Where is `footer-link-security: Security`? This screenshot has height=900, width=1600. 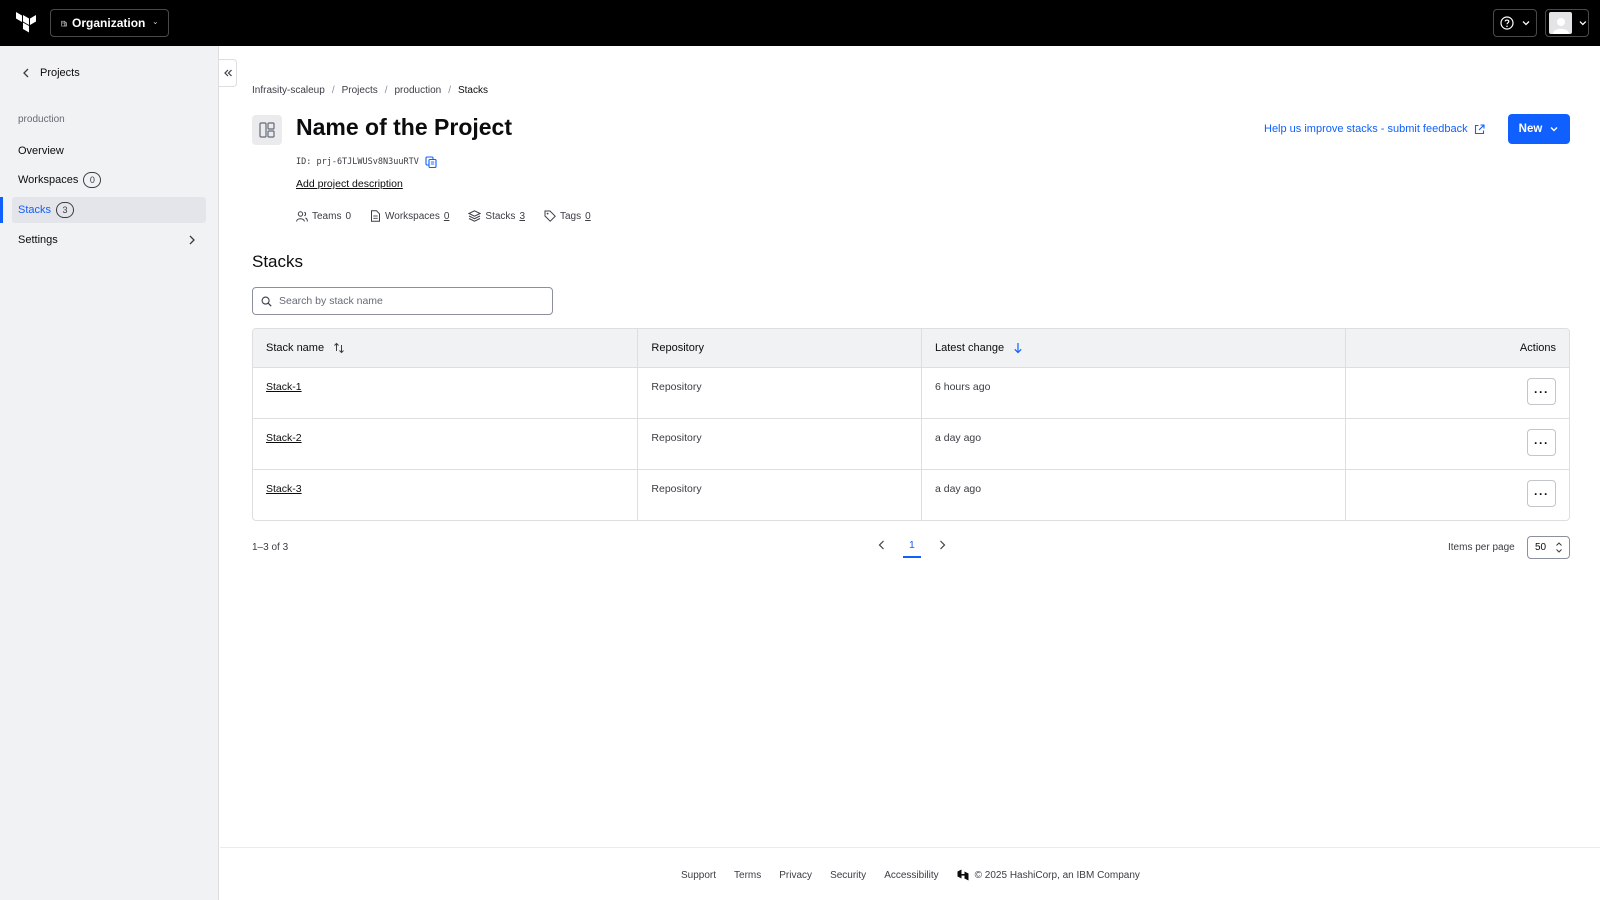
footer-link-security: Security is located at coordinates (848, 875).